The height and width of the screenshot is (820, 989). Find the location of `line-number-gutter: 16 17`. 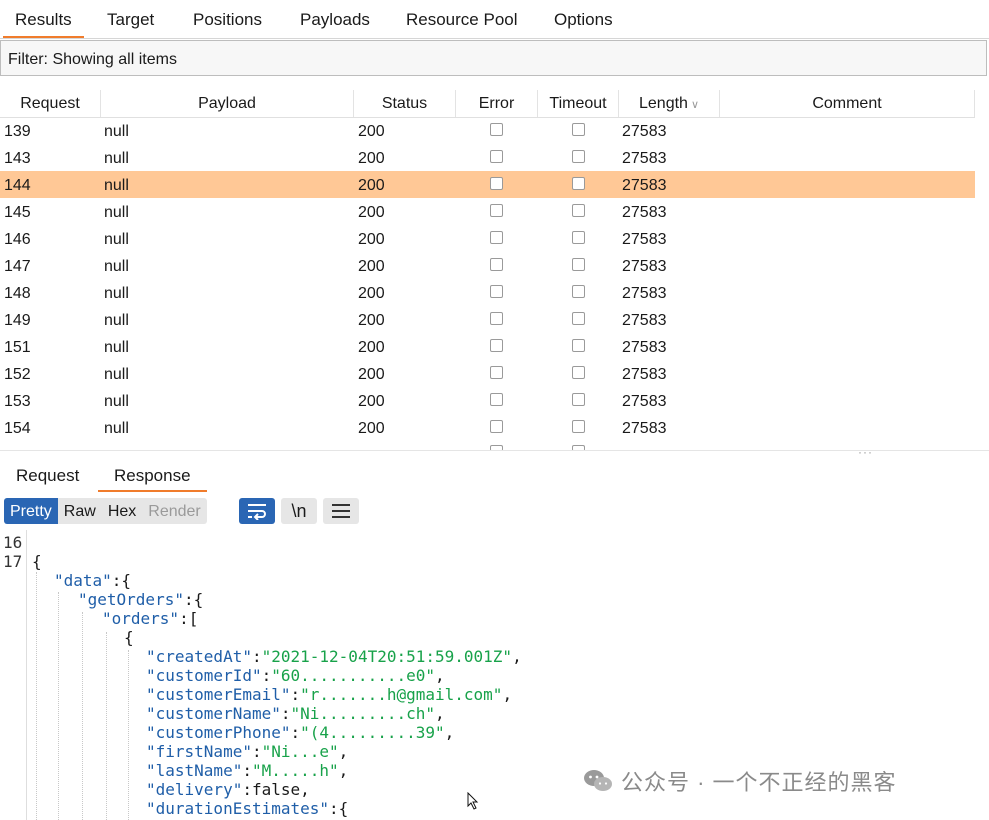

line-number-gutter: 16 17 is located at coordinates (13, 675).